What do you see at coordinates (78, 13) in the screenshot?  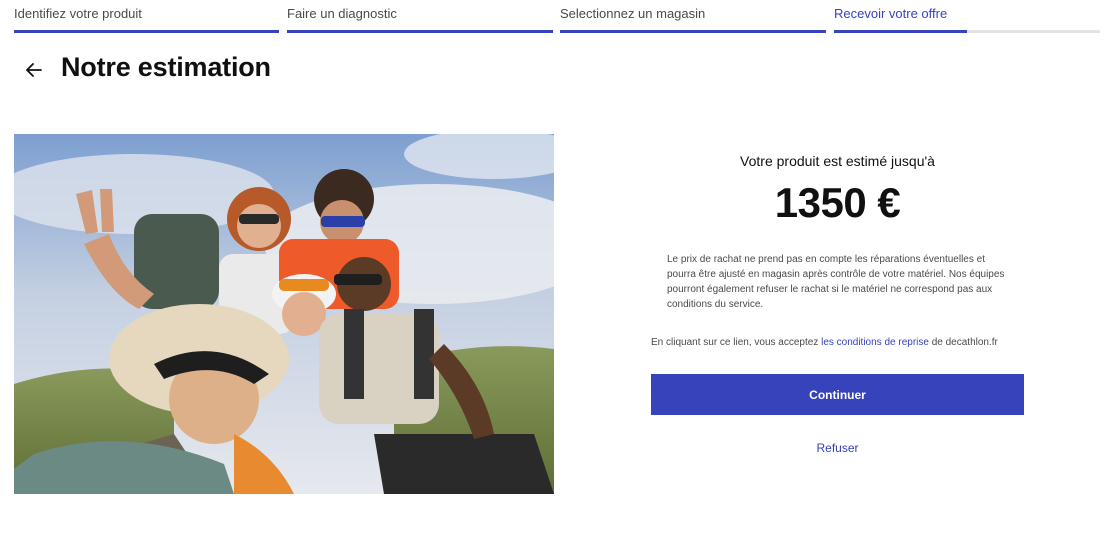 I see `step-label: Identifiez votre produit` at bounding box center [78, 13].